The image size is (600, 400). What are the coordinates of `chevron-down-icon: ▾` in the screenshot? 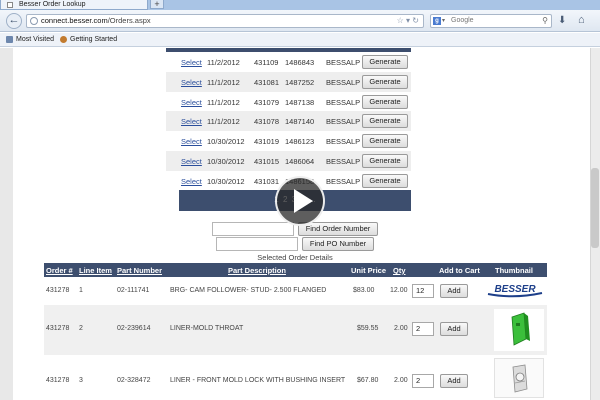 It's located at (443, 21).